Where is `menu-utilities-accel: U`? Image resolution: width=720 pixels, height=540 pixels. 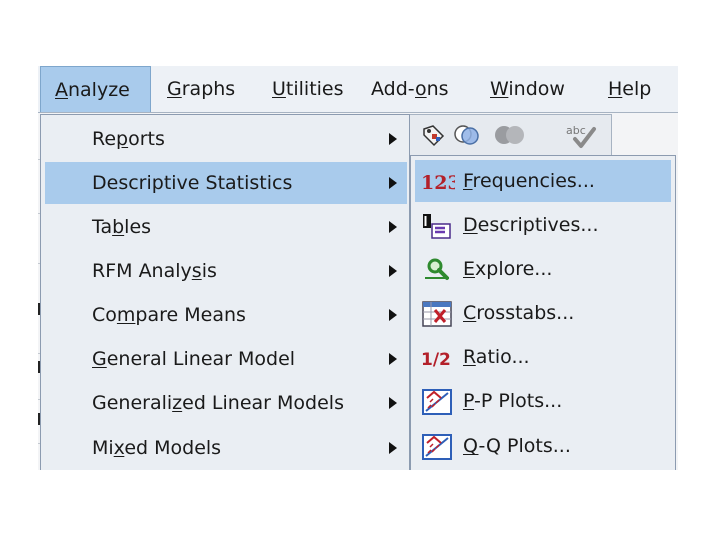
menu-utilities-accel: U is located at coordinates (279, 89).